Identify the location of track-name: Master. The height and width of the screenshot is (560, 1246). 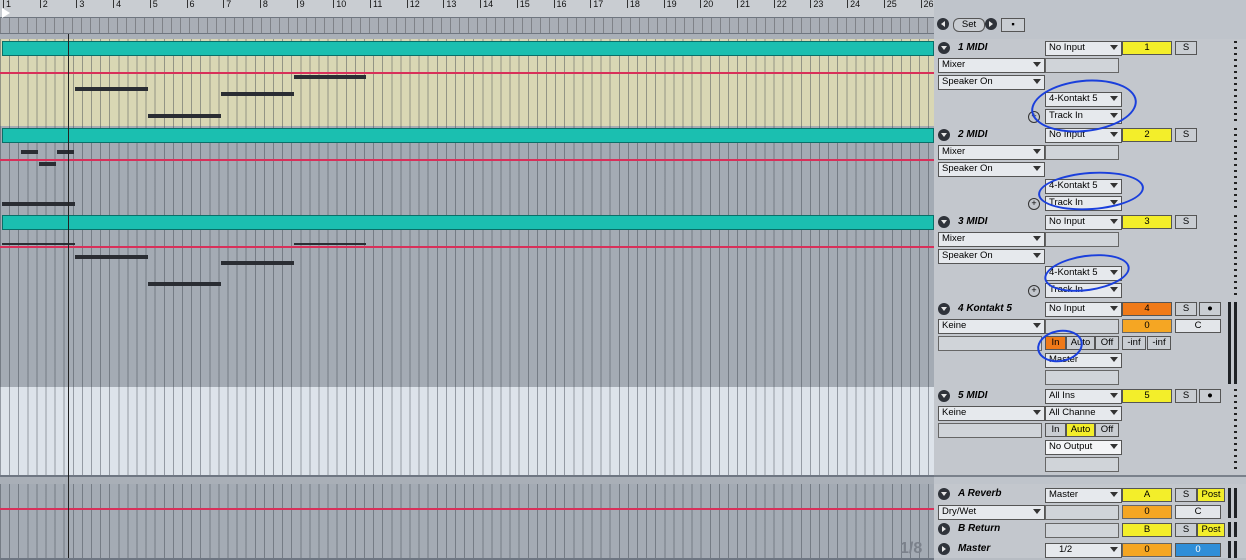
(974, 548).